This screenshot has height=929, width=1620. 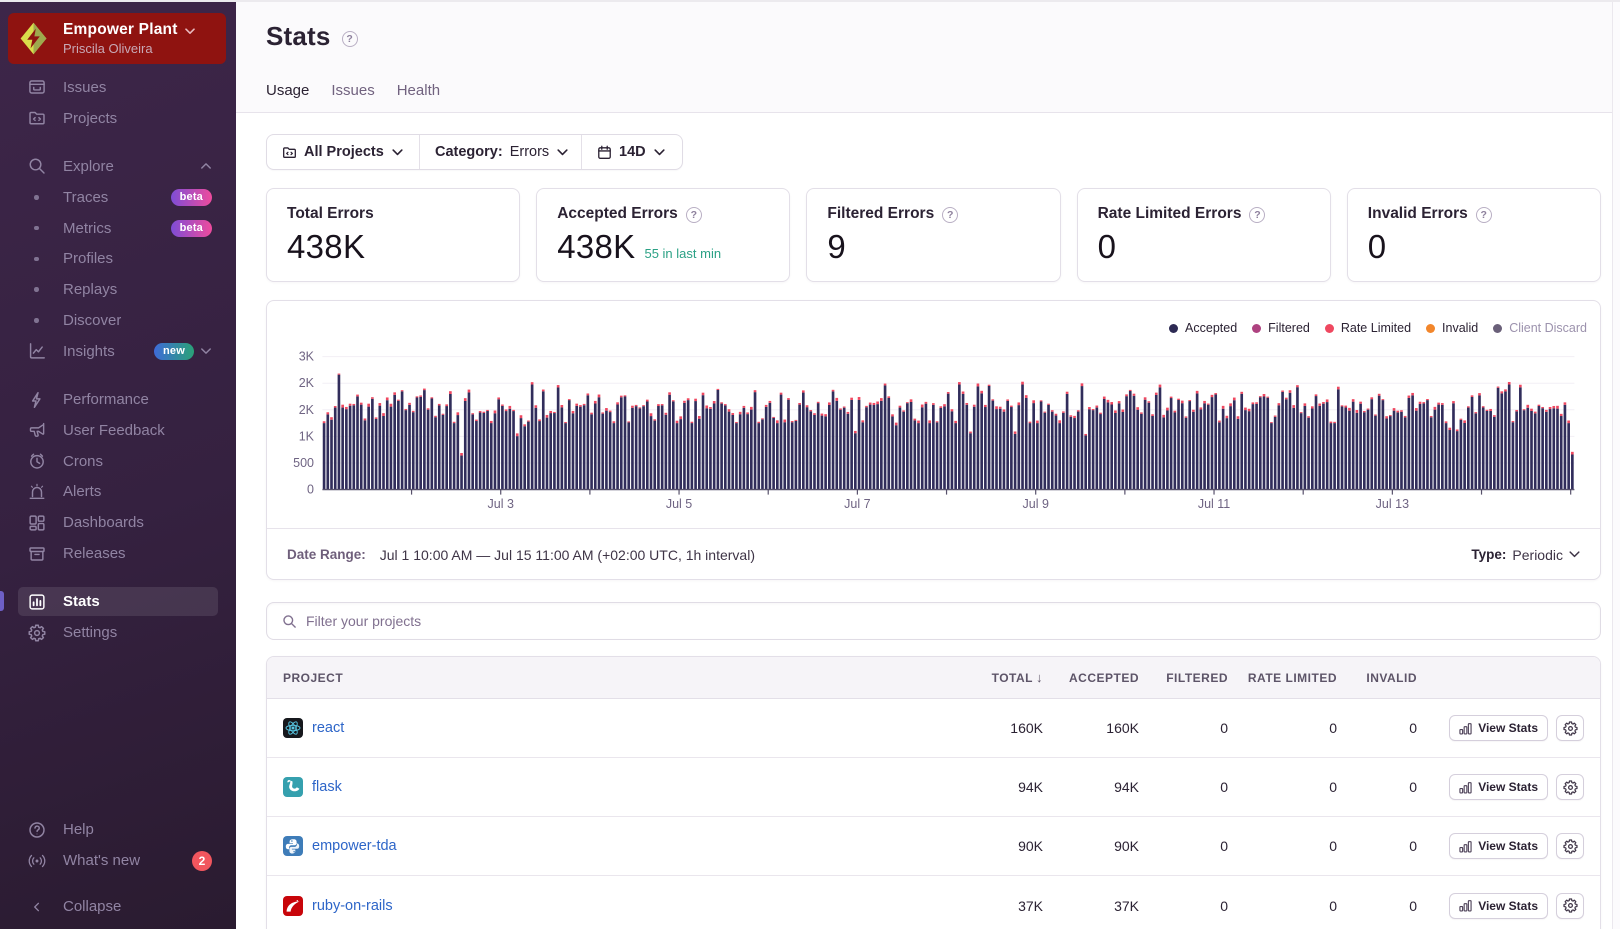 I want to click on col-rate-limited: RATE LIMITED, so click(x=1282, y=678).